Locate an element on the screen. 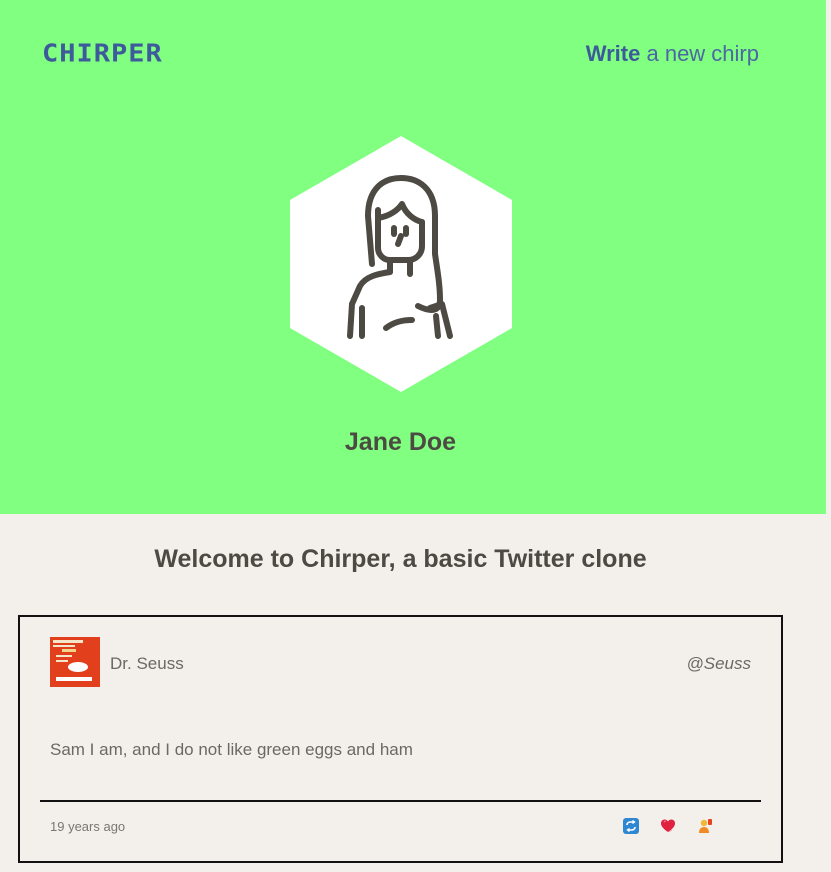  avatar-hexagon is located at coordinates (401, 264).